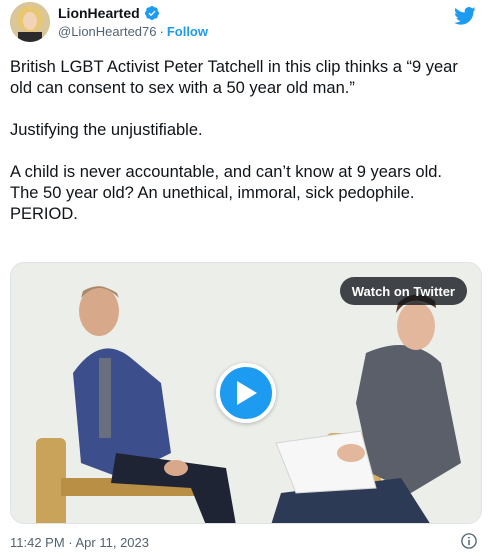  What do you see at coordinates (469, 541) in the screenshot?
I see `info-icon` at bounding box center [469, 541].